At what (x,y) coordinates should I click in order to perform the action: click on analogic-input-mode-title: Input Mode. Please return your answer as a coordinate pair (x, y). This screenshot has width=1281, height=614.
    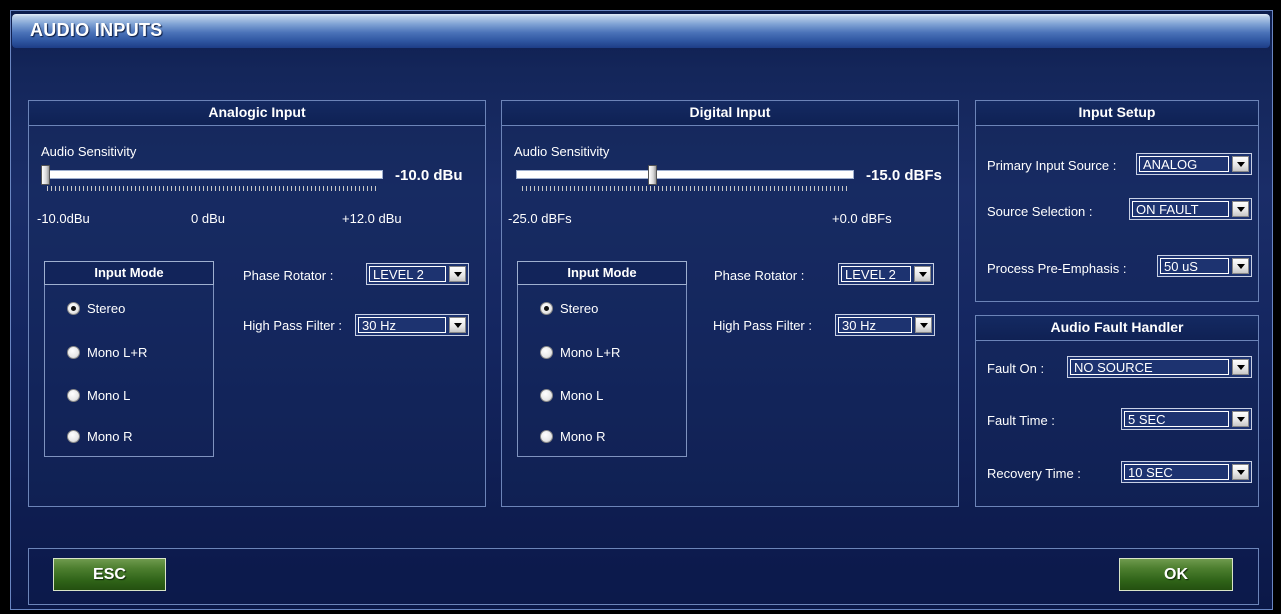
    Looking at the image, I should click on (129, 273).